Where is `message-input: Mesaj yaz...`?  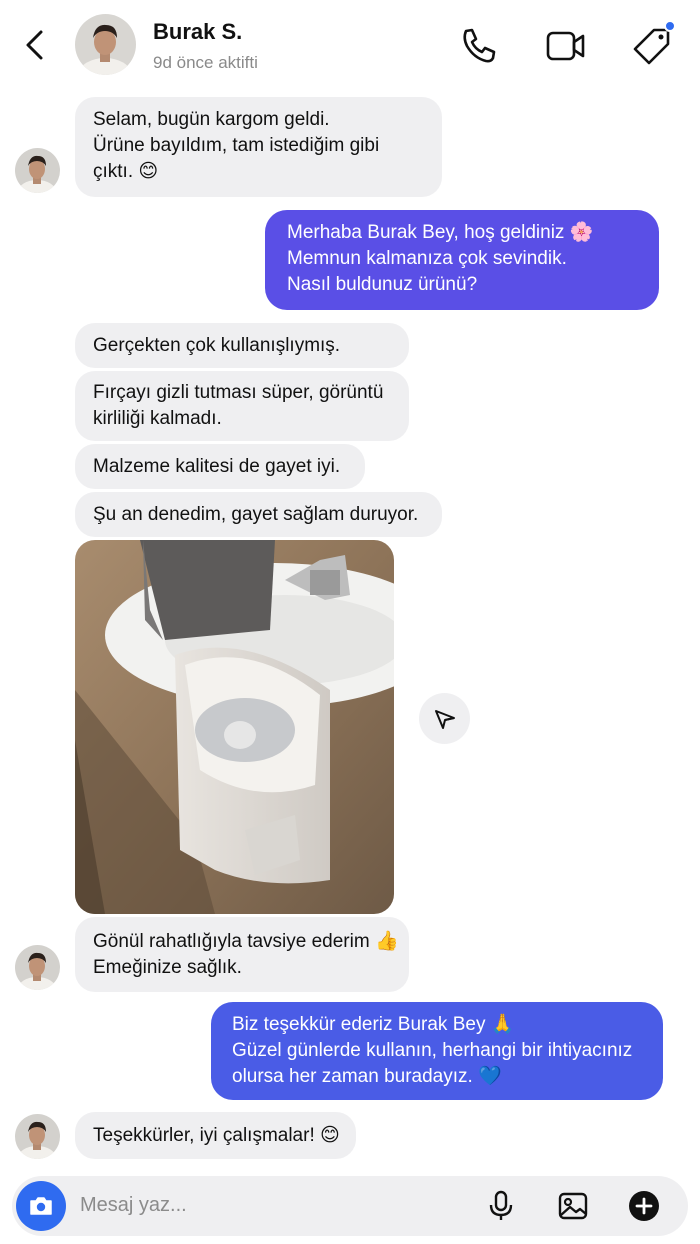 message-input: Mesaj yaz... is located at coordinates (133, 1205).